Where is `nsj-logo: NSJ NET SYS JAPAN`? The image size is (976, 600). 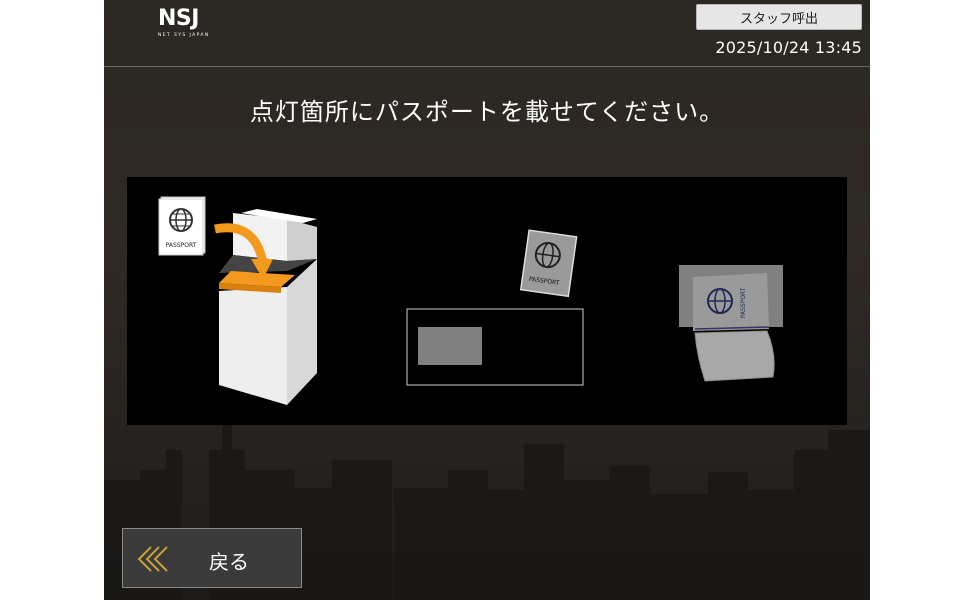
nsj-logo: NSJ NET SYS JAPAN is located at coordinates (191, 23).